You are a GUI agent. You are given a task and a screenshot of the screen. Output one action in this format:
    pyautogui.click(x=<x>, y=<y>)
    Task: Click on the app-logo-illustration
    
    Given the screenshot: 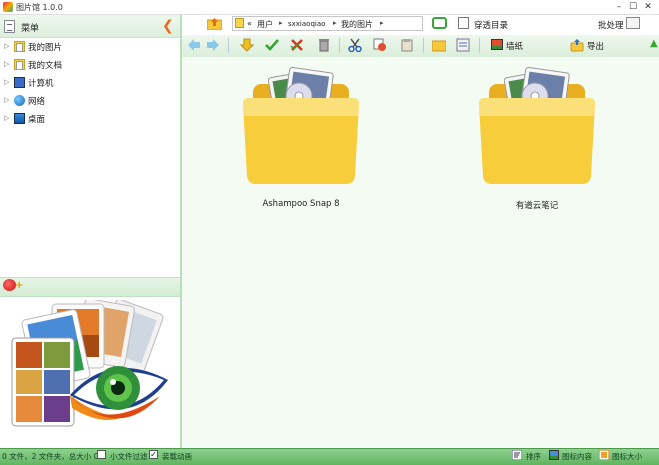 What is the action you would take?
    pyautogui.click(x=89, y=363)
    